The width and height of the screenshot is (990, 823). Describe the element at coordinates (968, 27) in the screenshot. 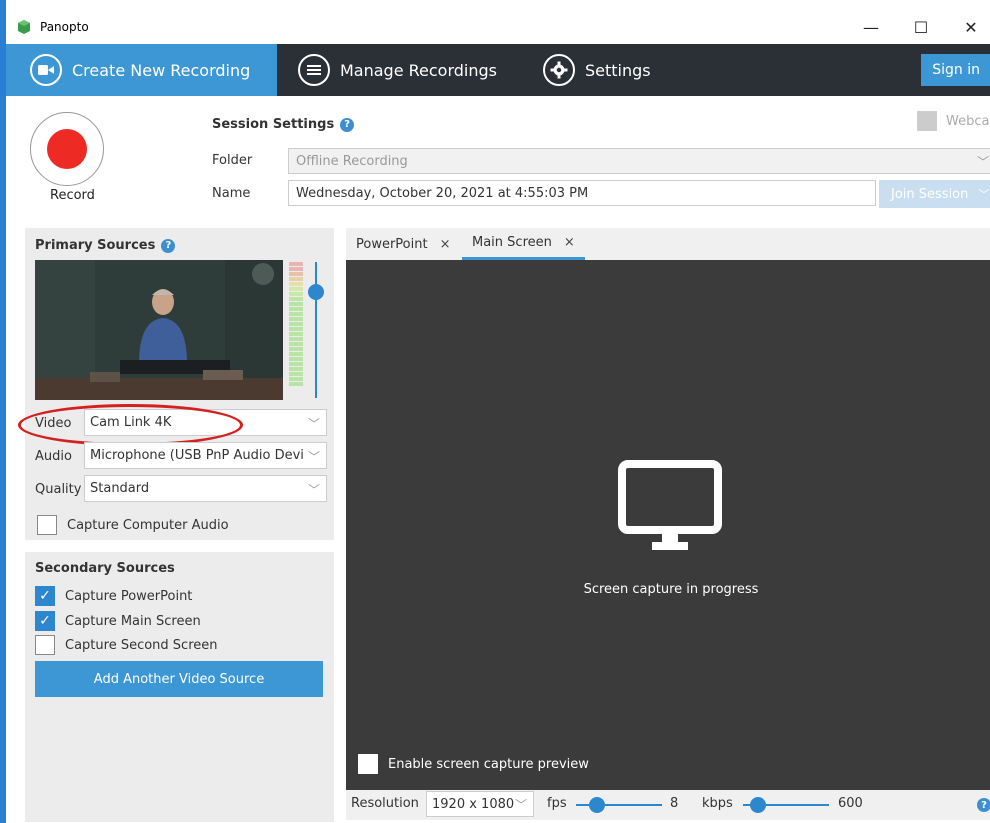

I see `close-button: ✕` at that location.